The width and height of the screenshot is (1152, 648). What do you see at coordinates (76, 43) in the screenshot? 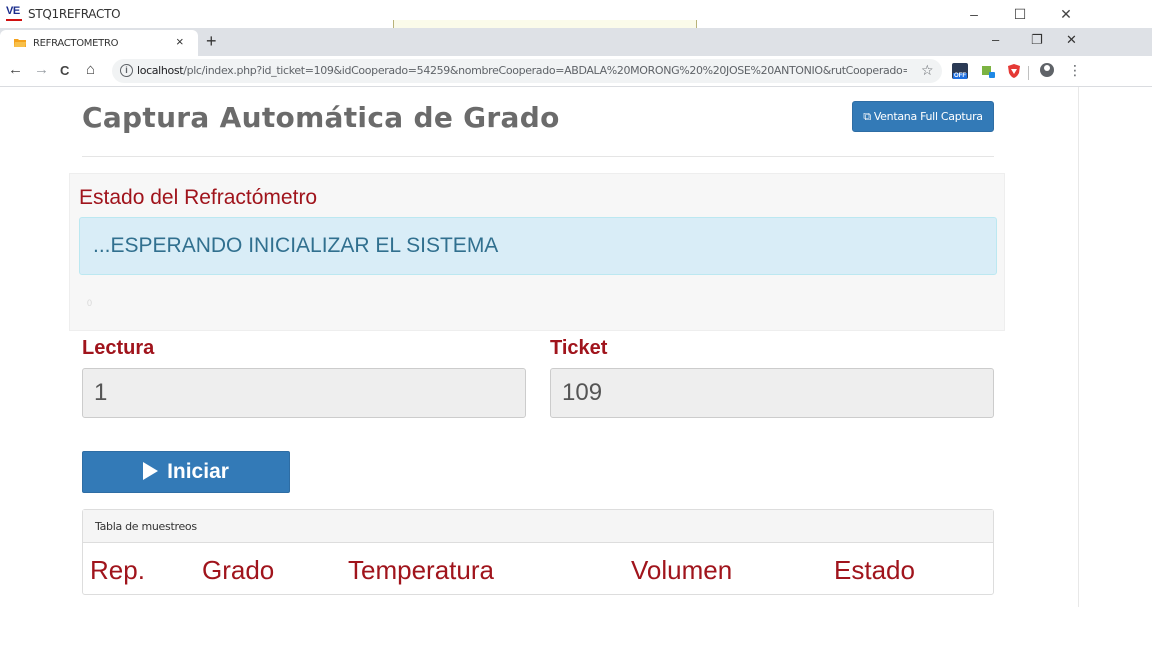
I see `tab-label: REFRACTOMETRO` at bounding box center [76, 43].